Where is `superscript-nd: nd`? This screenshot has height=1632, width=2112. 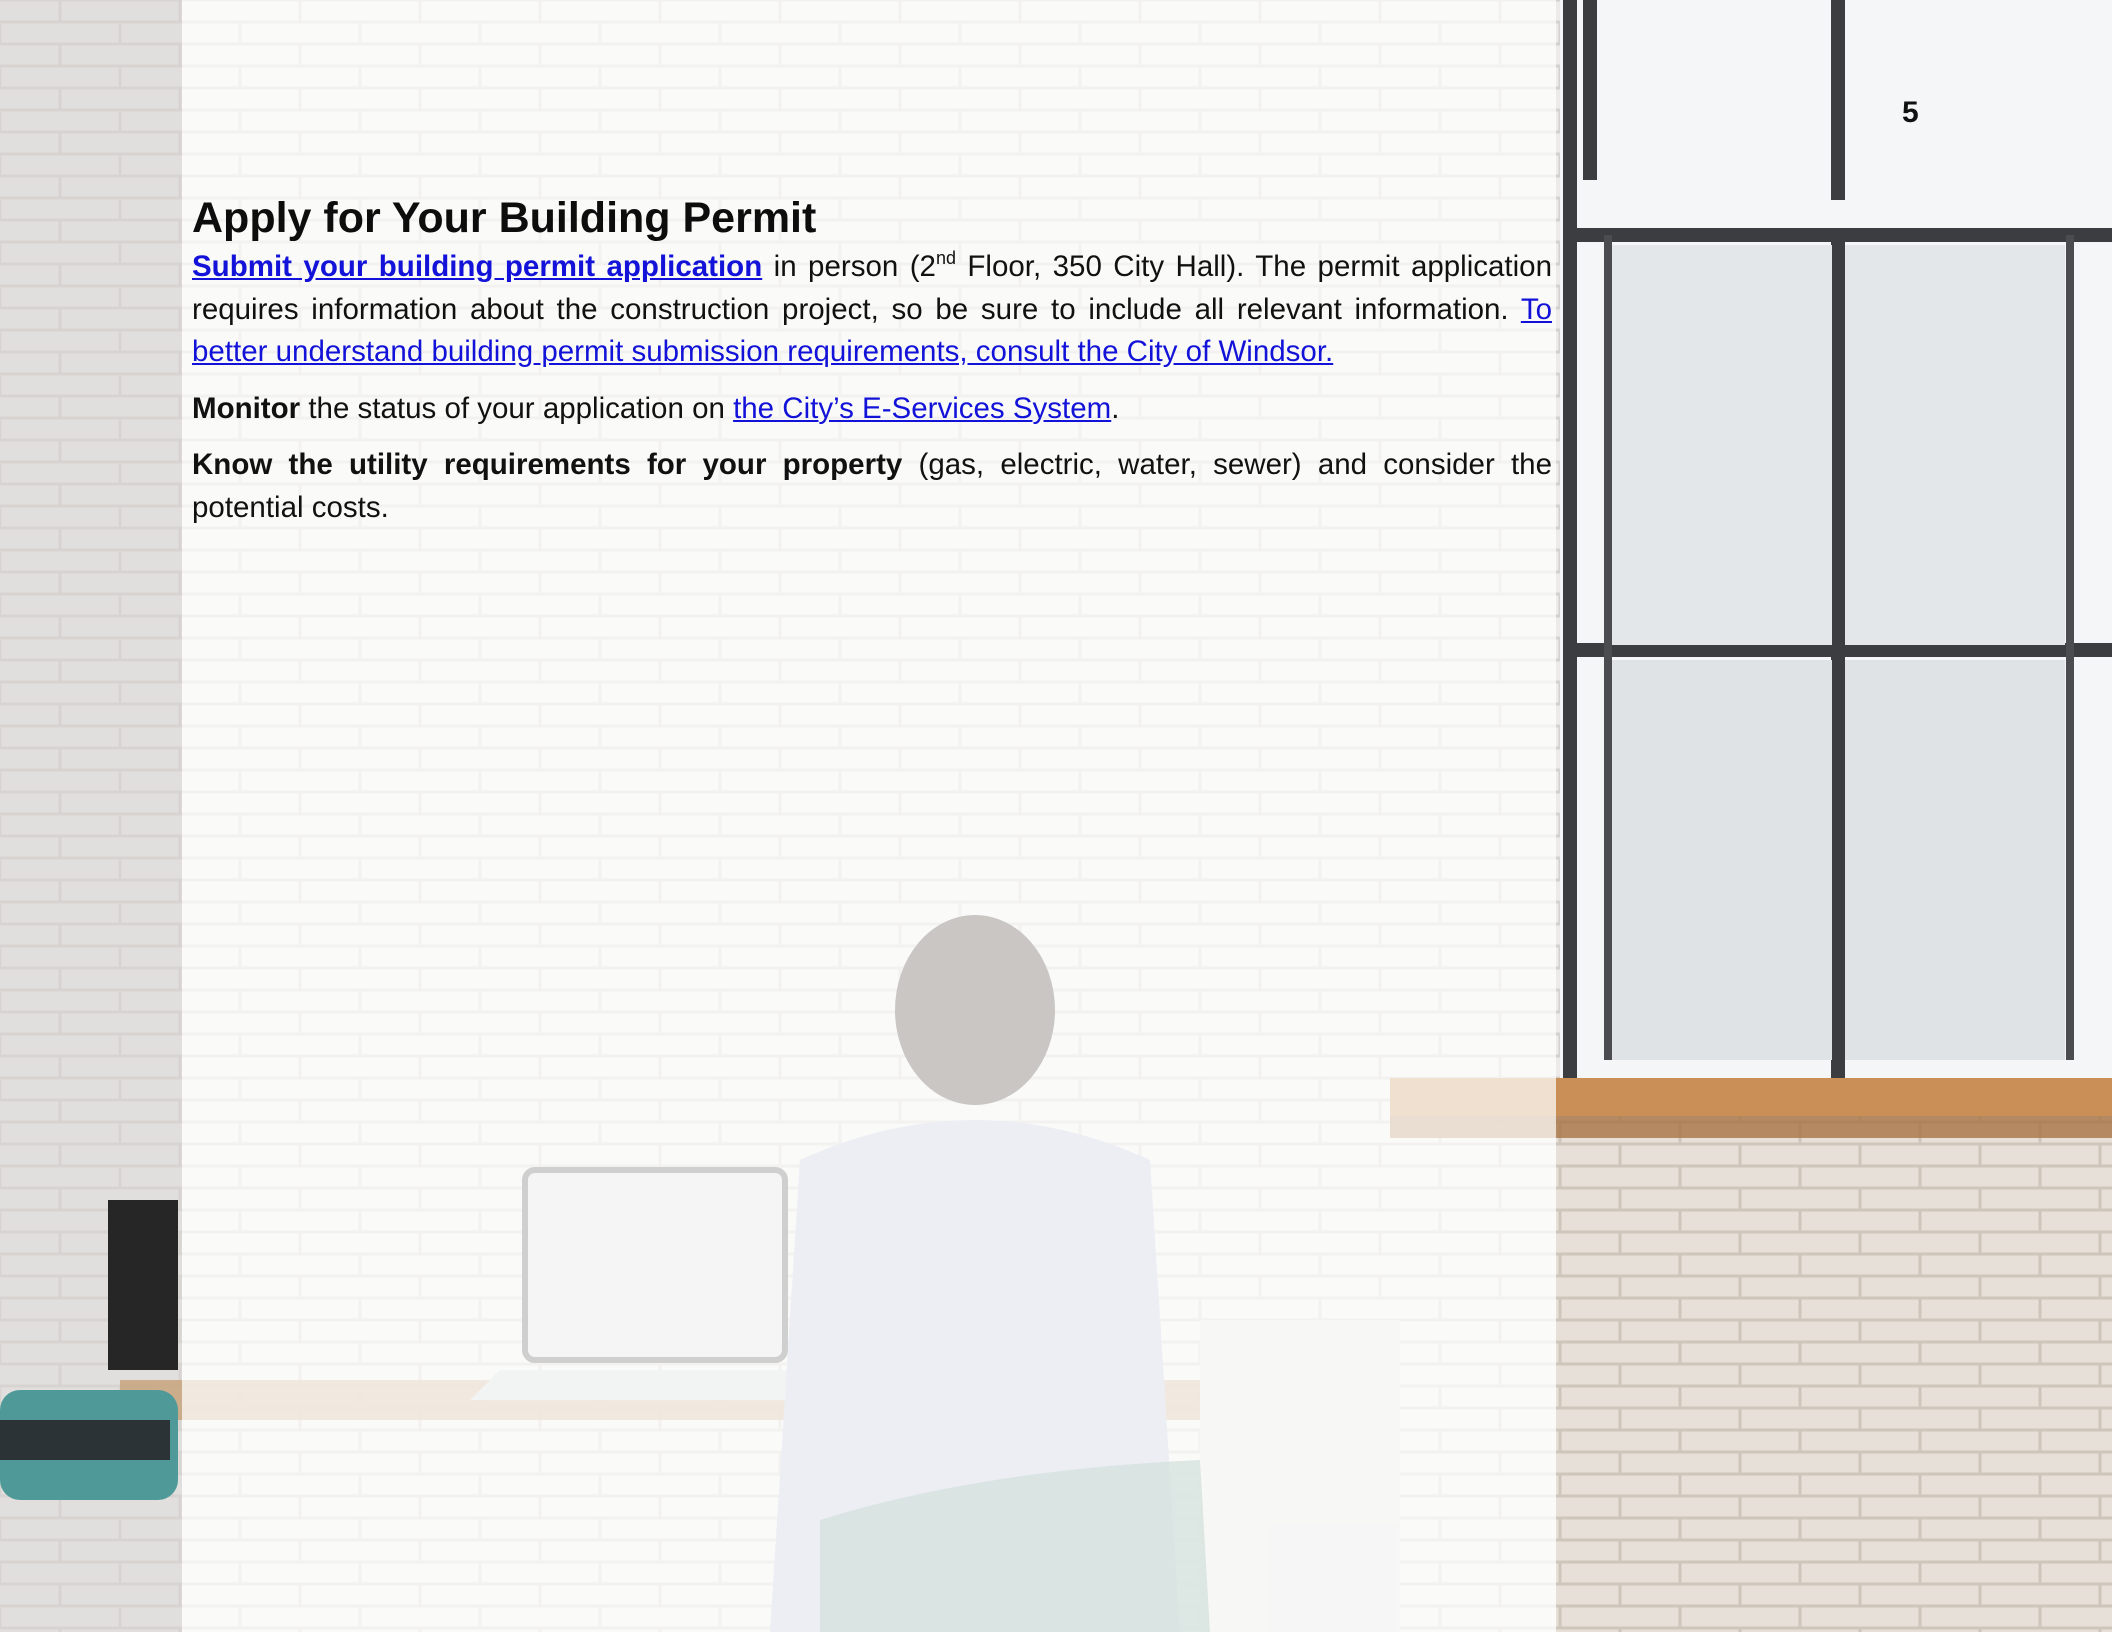
superscript-nd: nd is located at coordinates (945, 258).